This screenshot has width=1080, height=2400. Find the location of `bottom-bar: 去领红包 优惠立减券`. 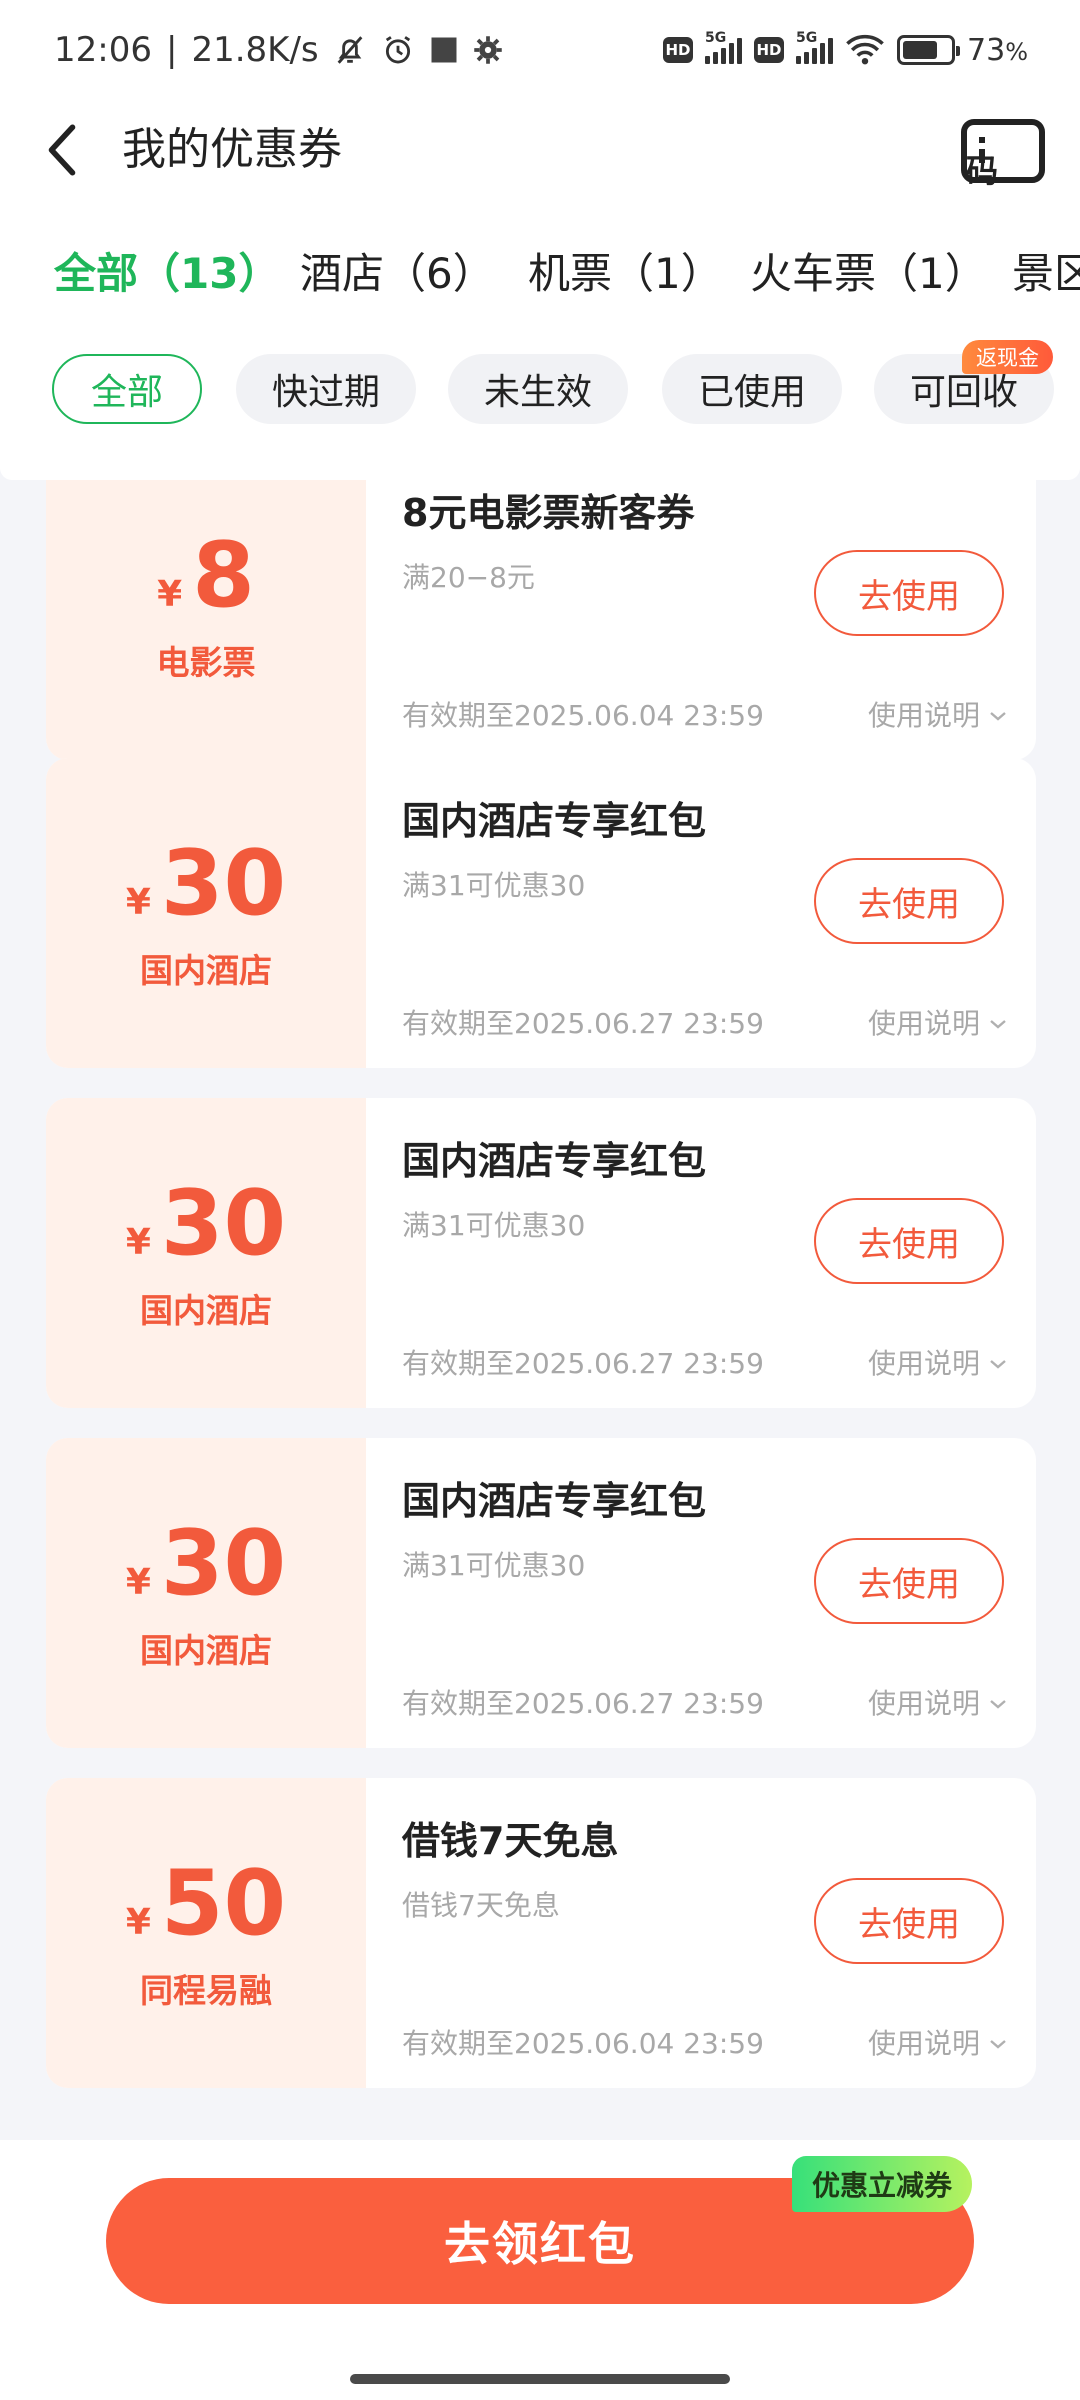

bottom-bar: 去领红包 优惠立减券 is located at coordinates (540, 2270).